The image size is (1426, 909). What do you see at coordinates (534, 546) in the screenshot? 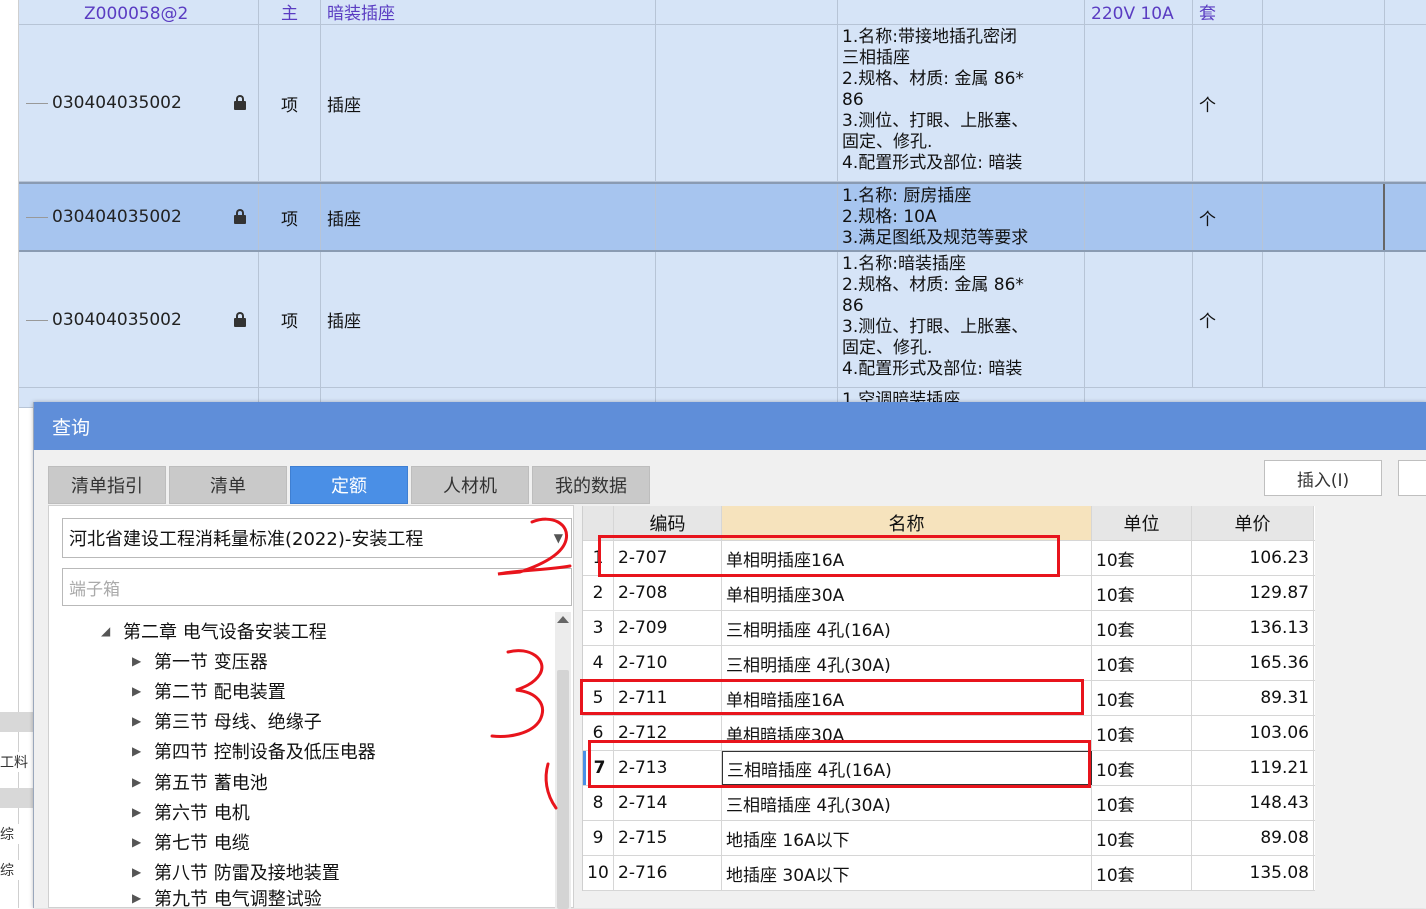
I see `scribble-two` at bounding box center [534, 546].